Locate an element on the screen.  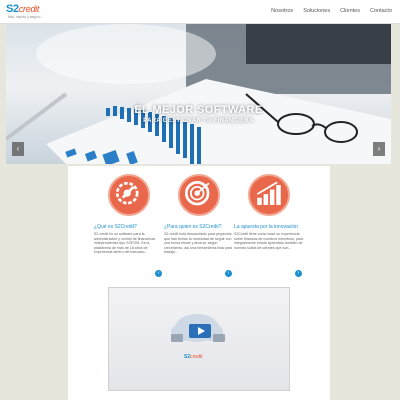
nav-item-nosotros: Nosotros is located at coordinates (282, 11).